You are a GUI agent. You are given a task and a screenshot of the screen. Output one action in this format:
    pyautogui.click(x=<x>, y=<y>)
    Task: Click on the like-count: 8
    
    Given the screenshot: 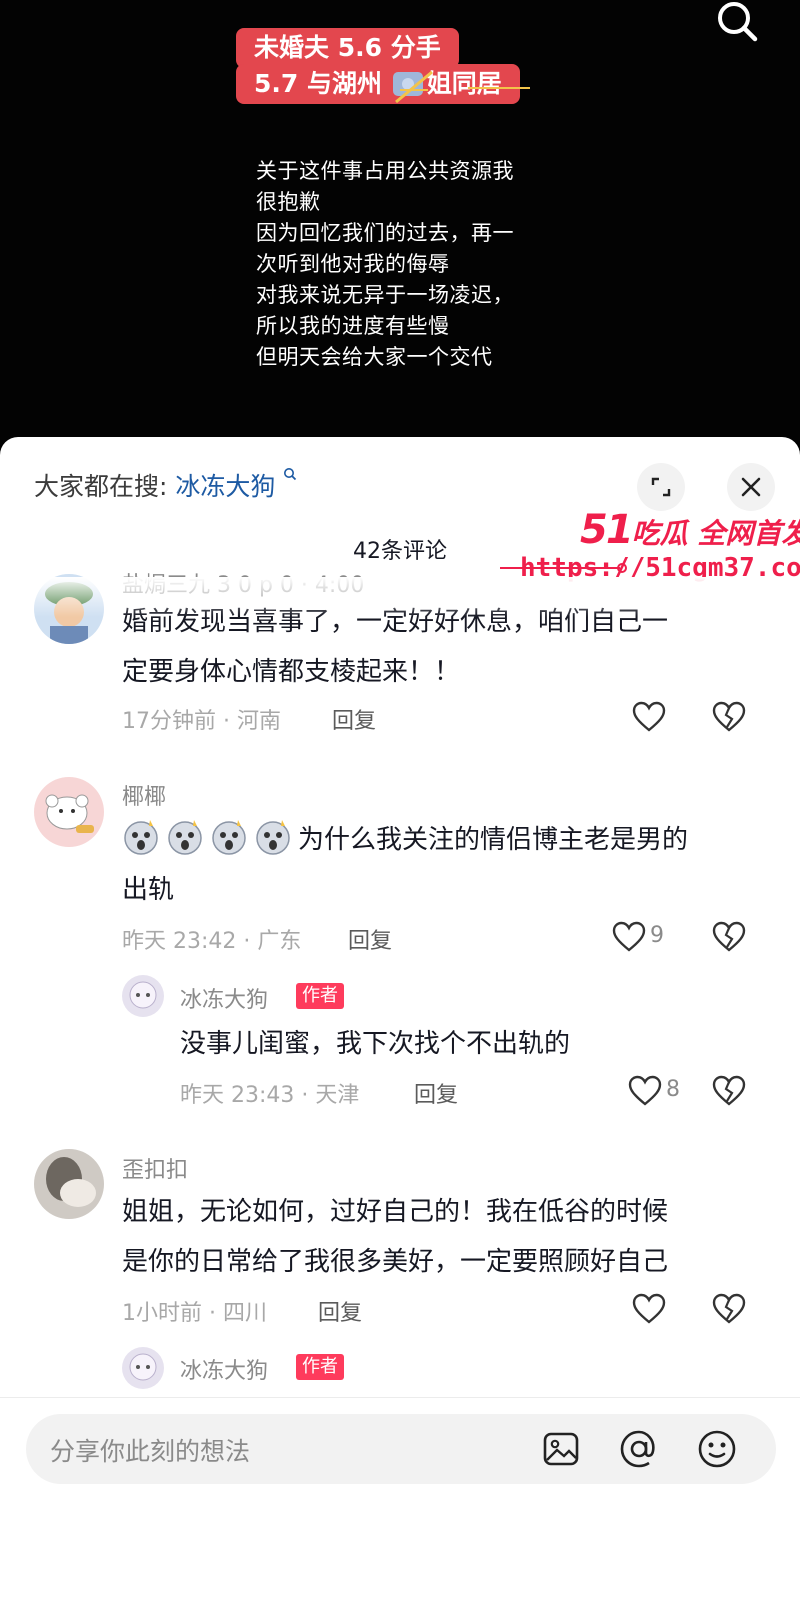 What is the action you would take?
    pyautogui.click(x=673, y=1089)
    